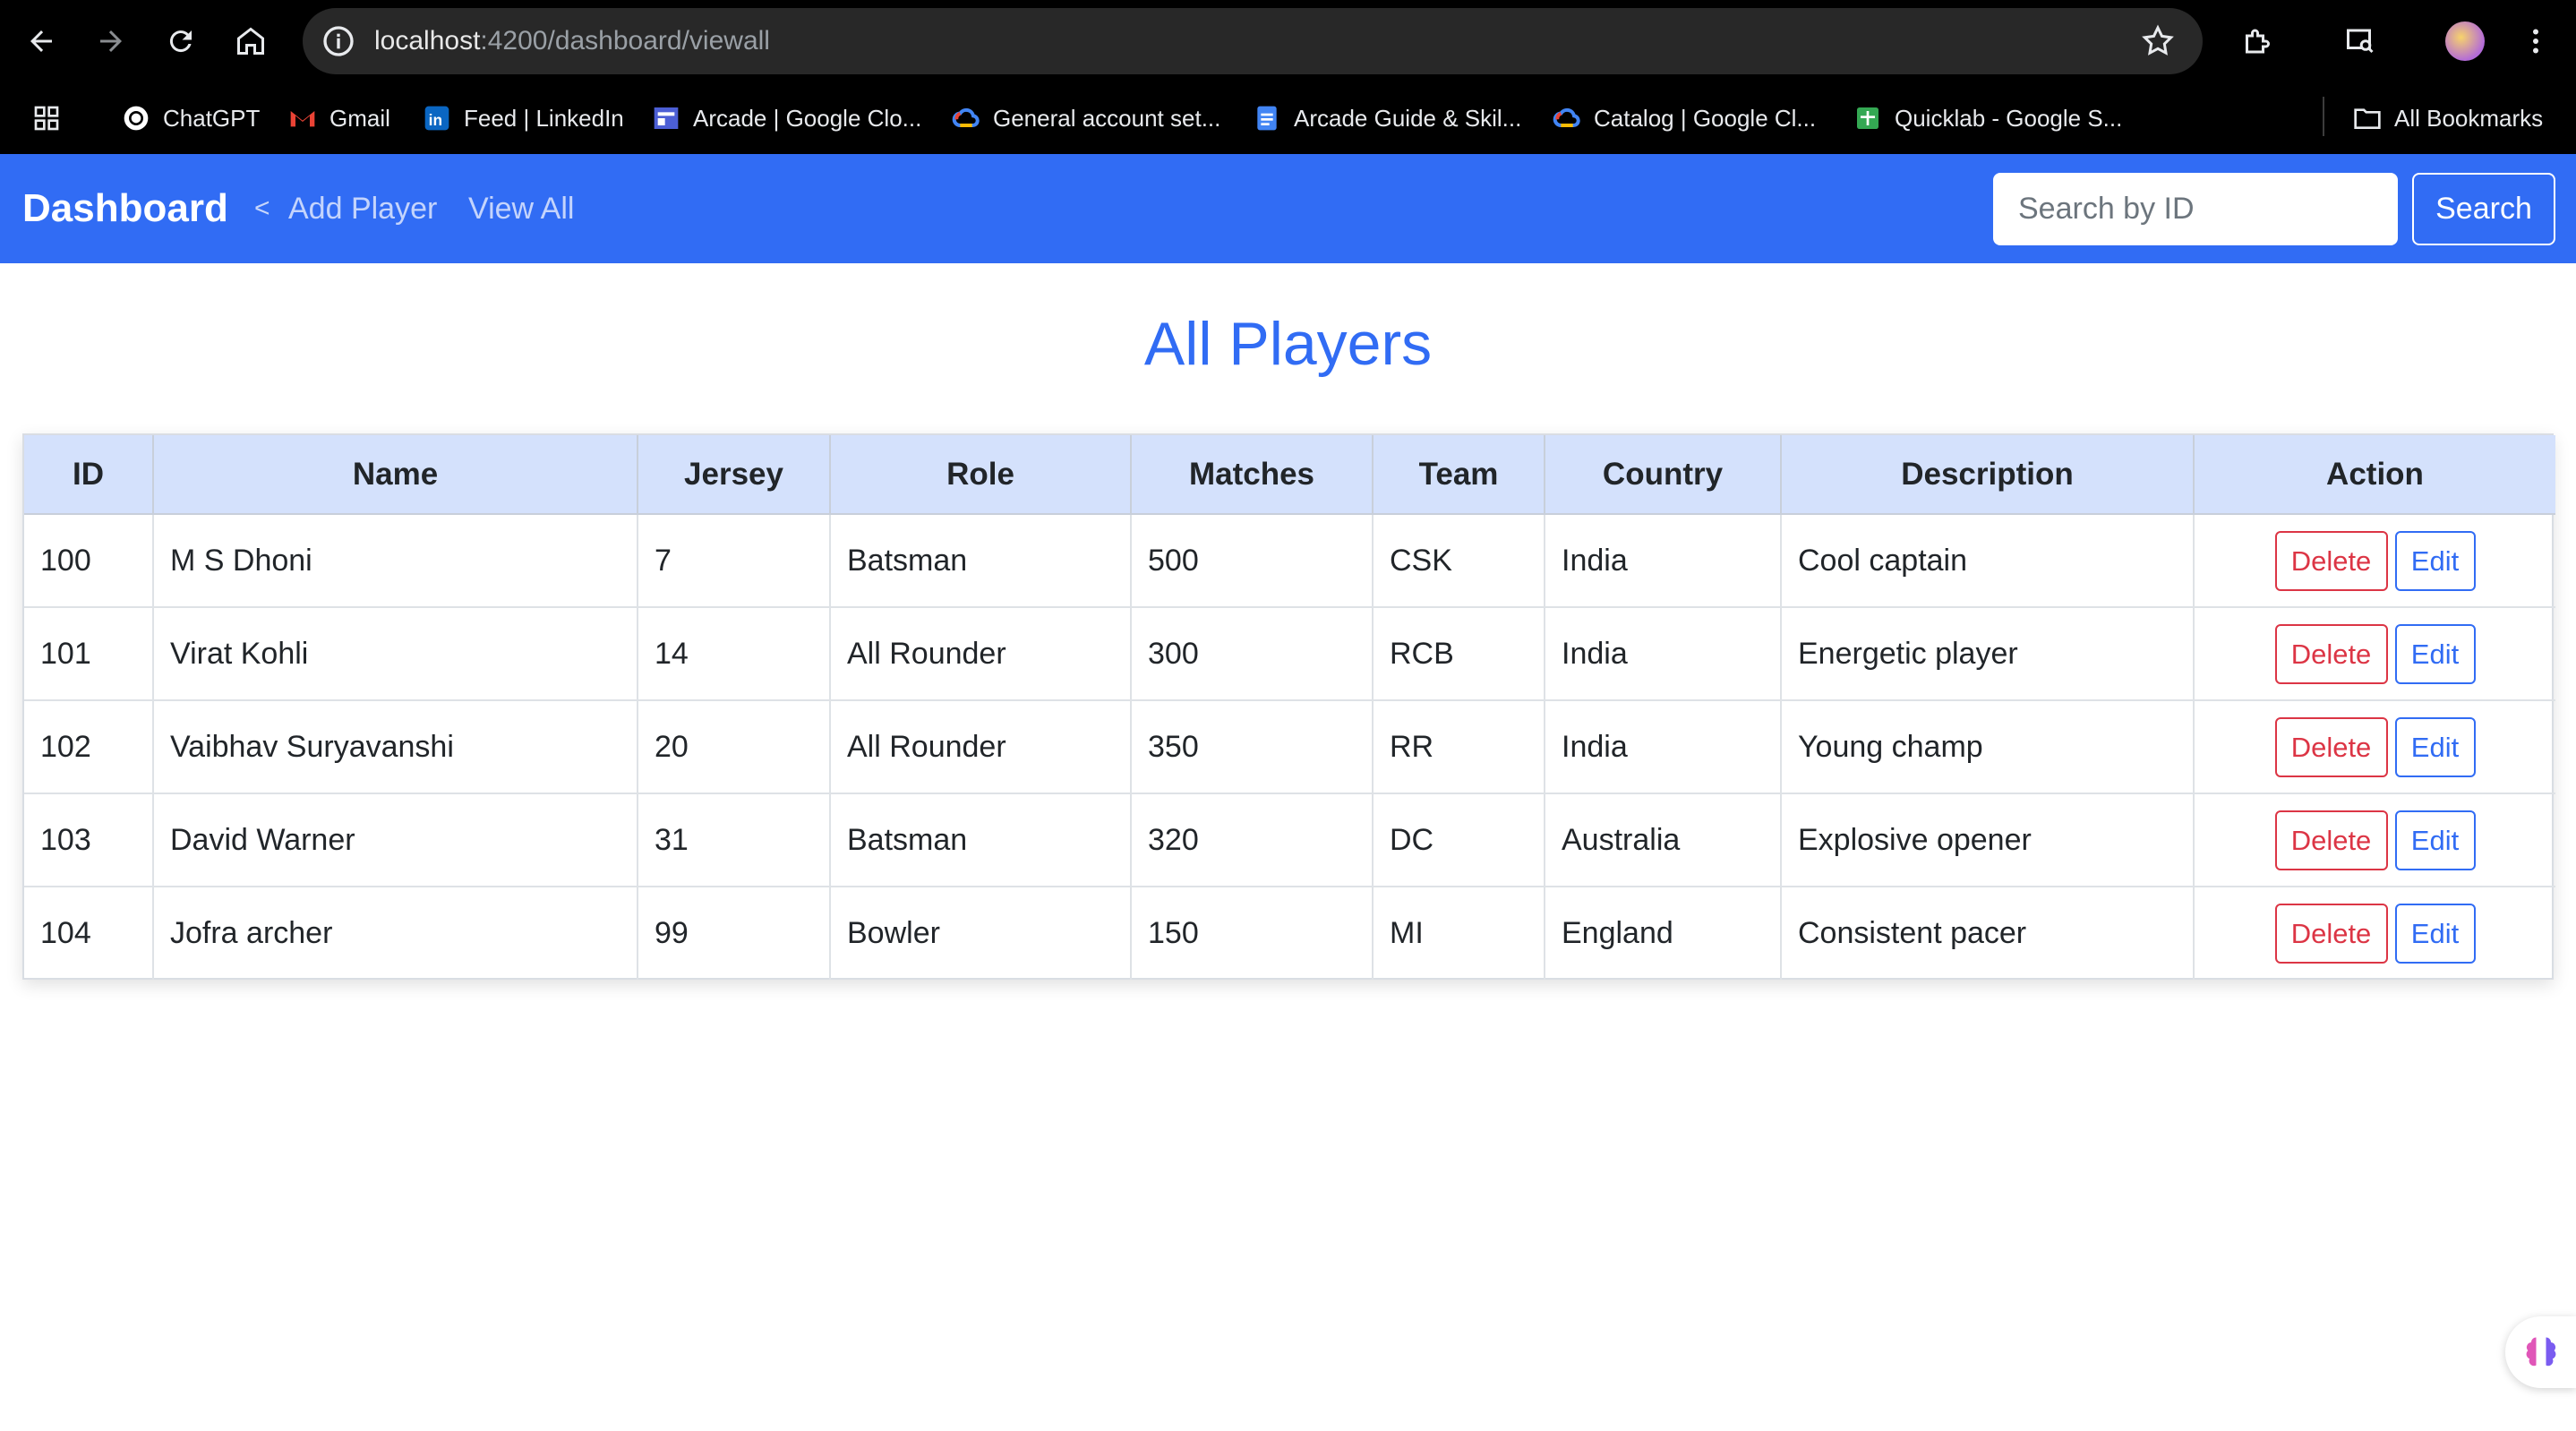 Image resolution: width=2576 pixels, height=1431 pixels. I want to click on gmail-icon, so click(302, 118).